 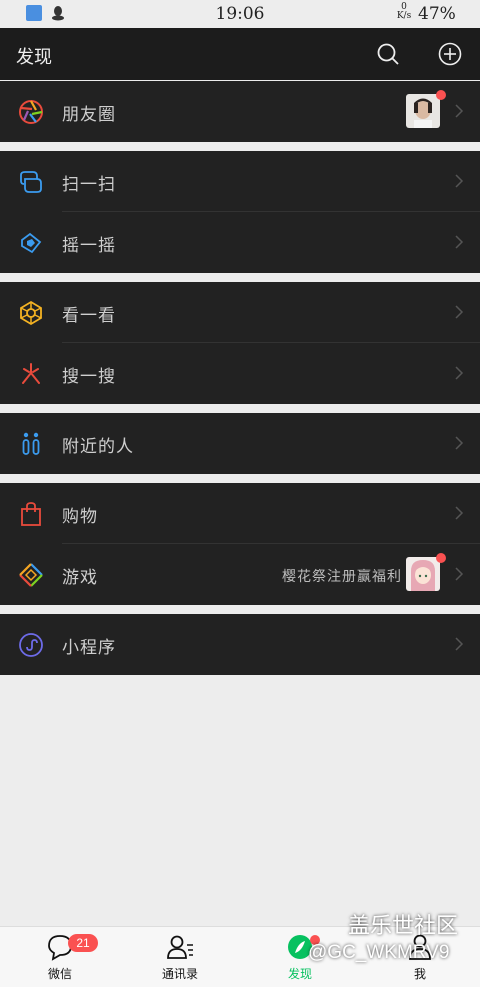 I want to click on moments-new-dot, so click(x=441, y=95).